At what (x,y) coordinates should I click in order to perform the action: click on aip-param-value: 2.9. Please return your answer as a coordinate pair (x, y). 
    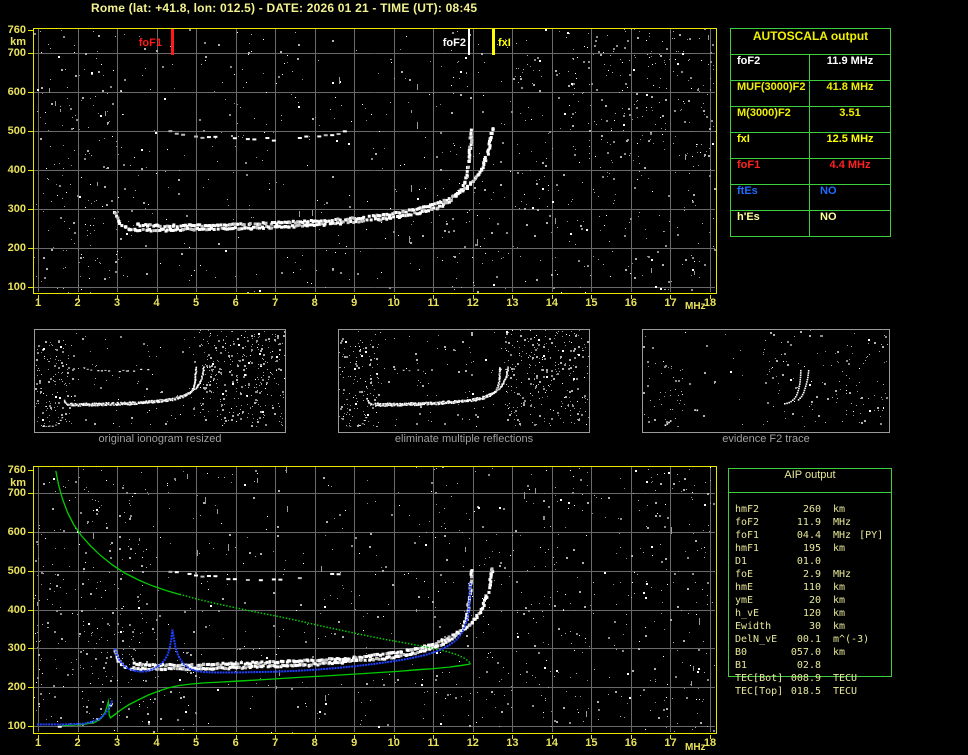
    Looking at the image, I should click on (811, 574).